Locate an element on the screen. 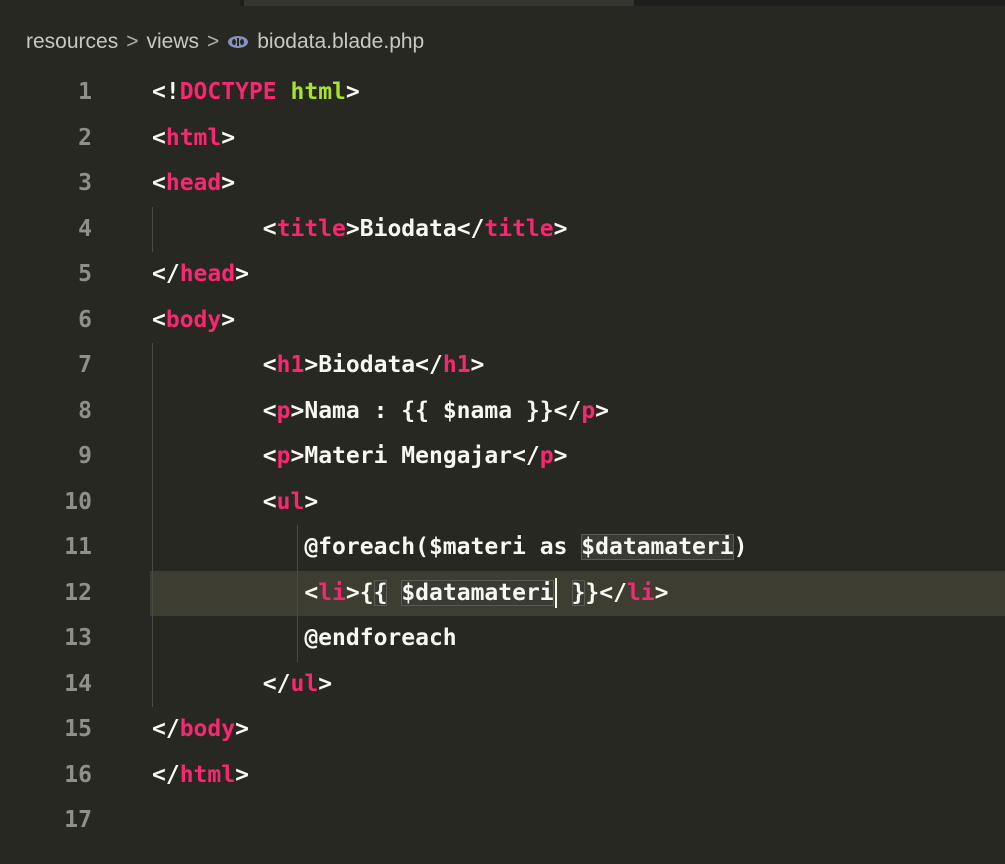  line-number: 3 is located at coordinates (46, 184).